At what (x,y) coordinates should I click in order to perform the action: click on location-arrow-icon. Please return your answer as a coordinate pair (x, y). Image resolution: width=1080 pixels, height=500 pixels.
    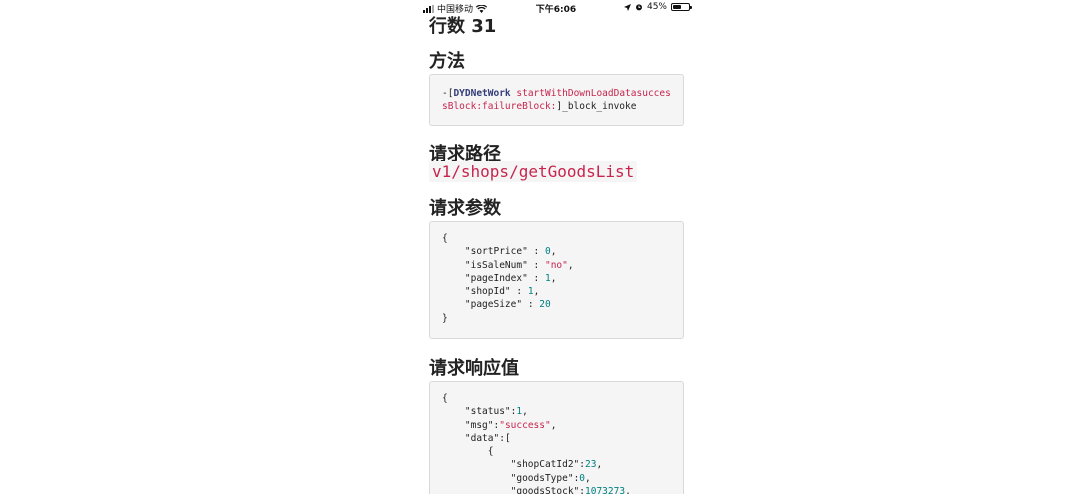
    Looking at the image, I should click on (627, 7).